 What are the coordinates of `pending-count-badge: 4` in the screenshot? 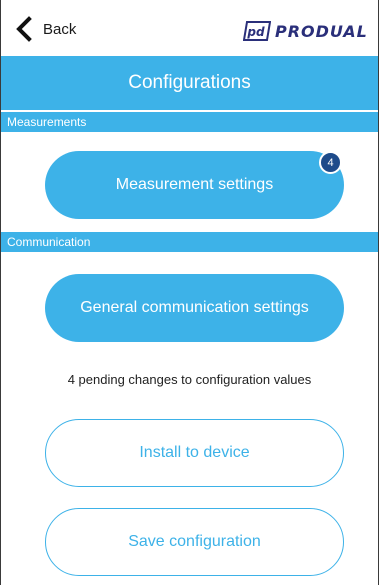 It's located at (330, 162).